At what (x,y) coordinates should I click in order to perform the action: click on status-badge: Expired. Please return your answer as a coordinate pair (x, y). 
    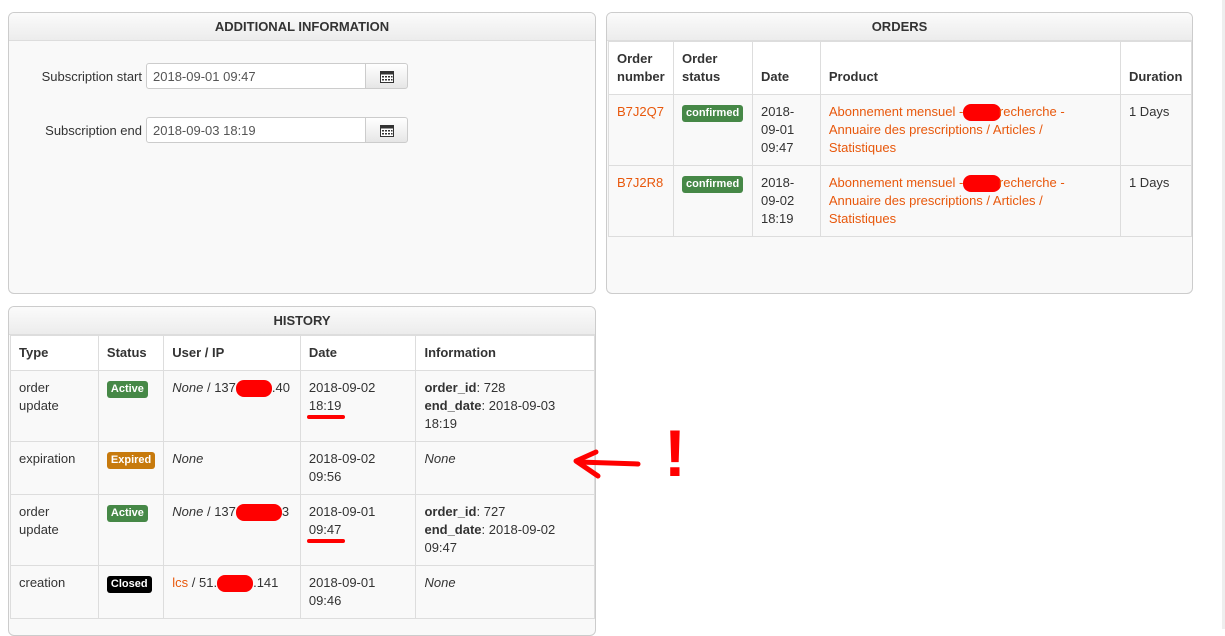
    Looking at the image, I should click on (131, 460).